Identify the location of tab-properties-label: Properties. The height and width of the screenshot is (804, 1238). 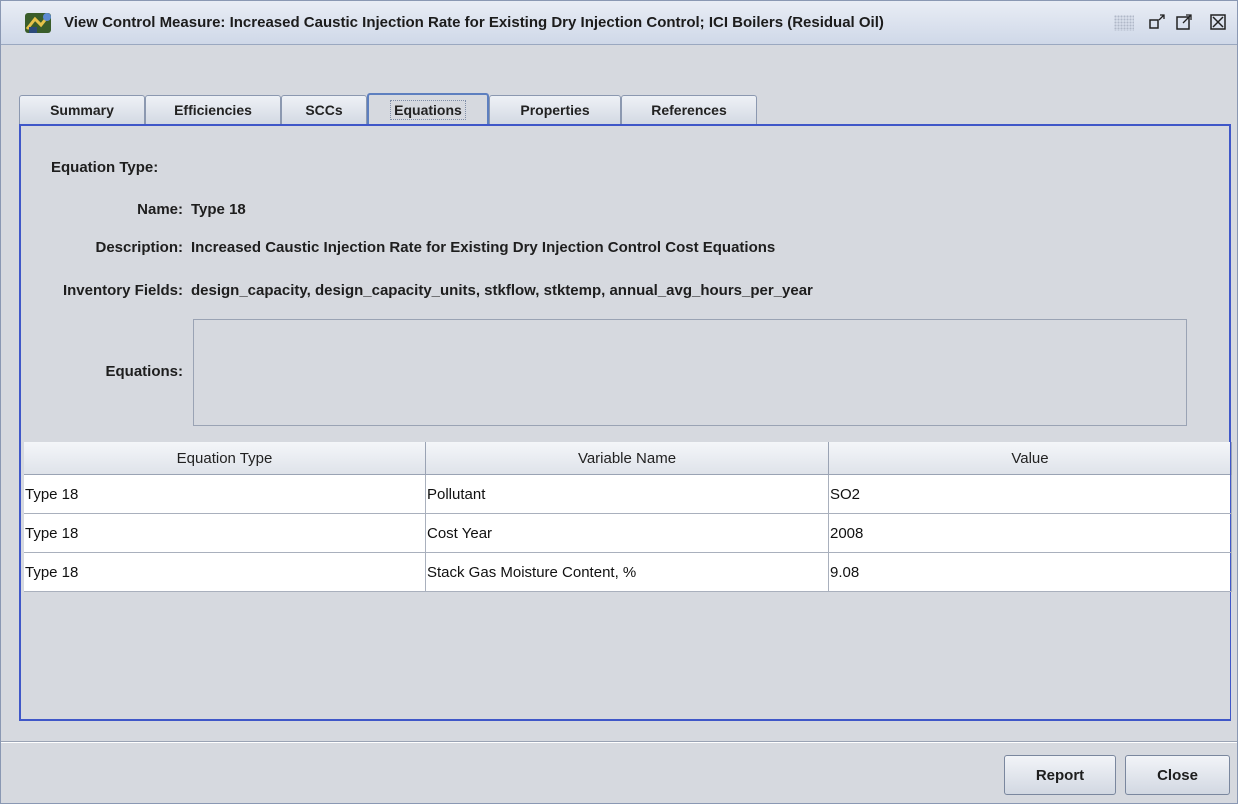
(555, 110).